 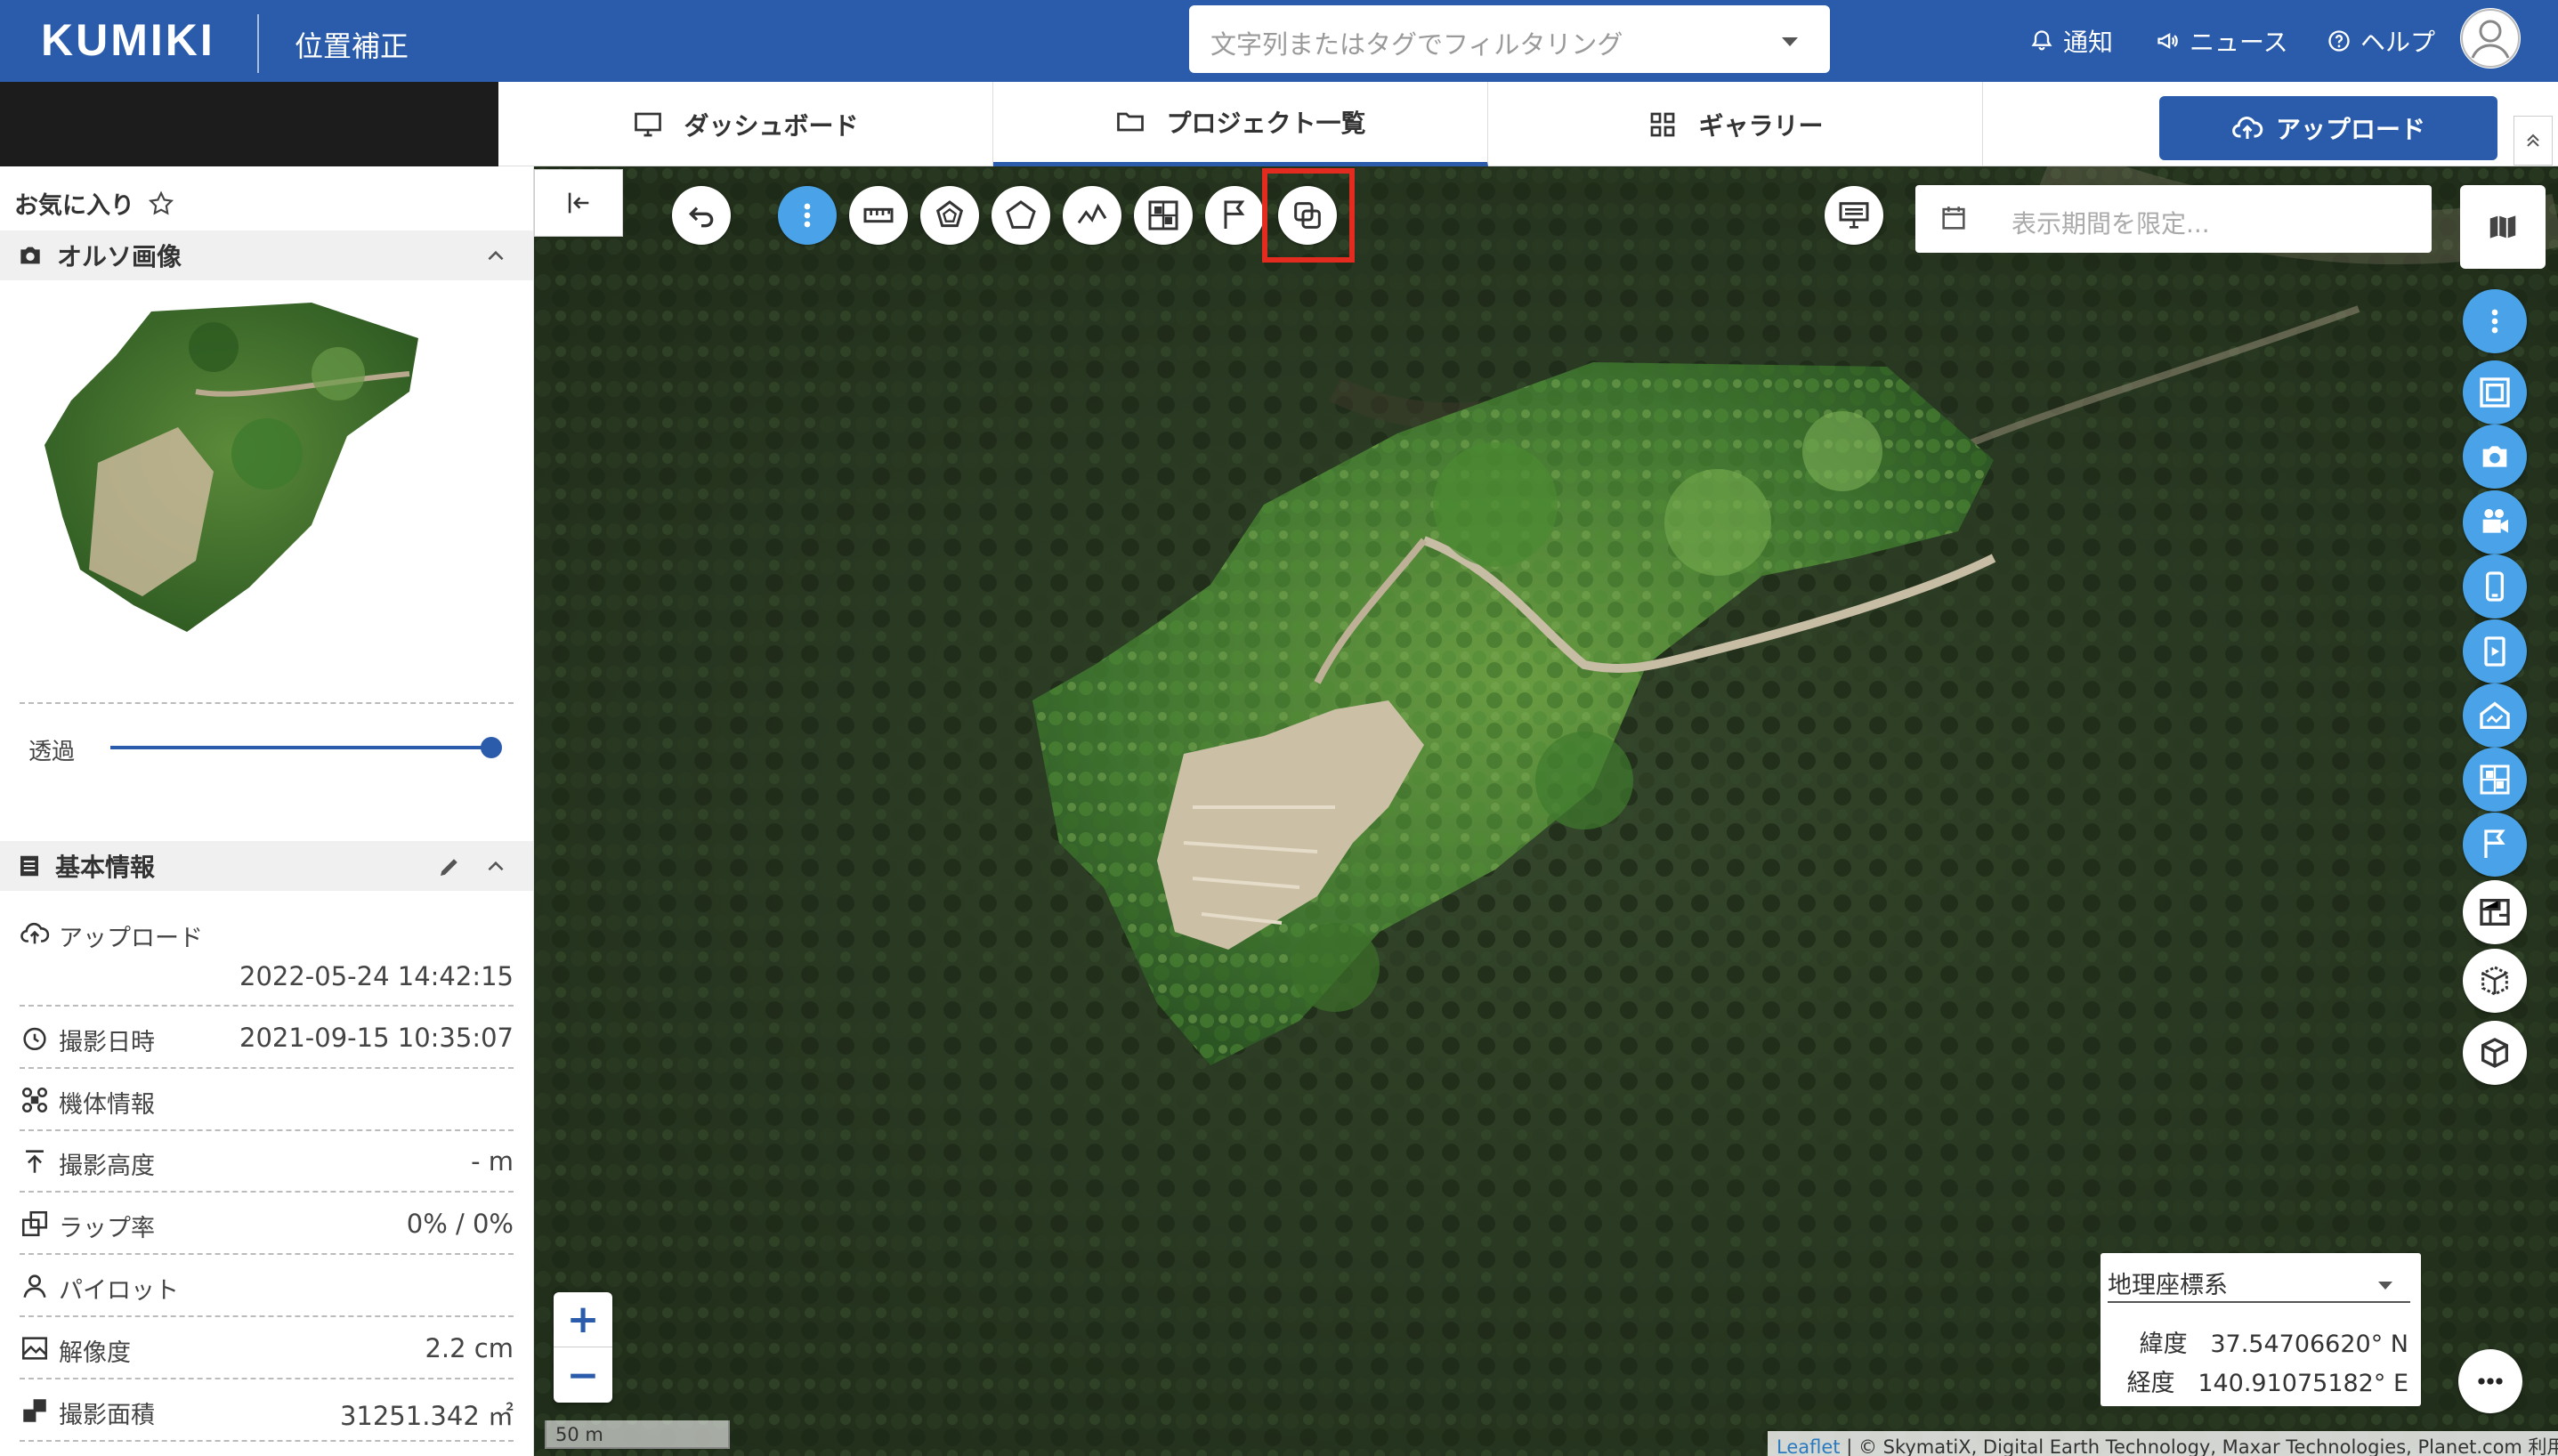 What do you see at coordinates (1954, 218) in the screenshot?
I see `calendar-icon` at bounding box center [1954, 218].